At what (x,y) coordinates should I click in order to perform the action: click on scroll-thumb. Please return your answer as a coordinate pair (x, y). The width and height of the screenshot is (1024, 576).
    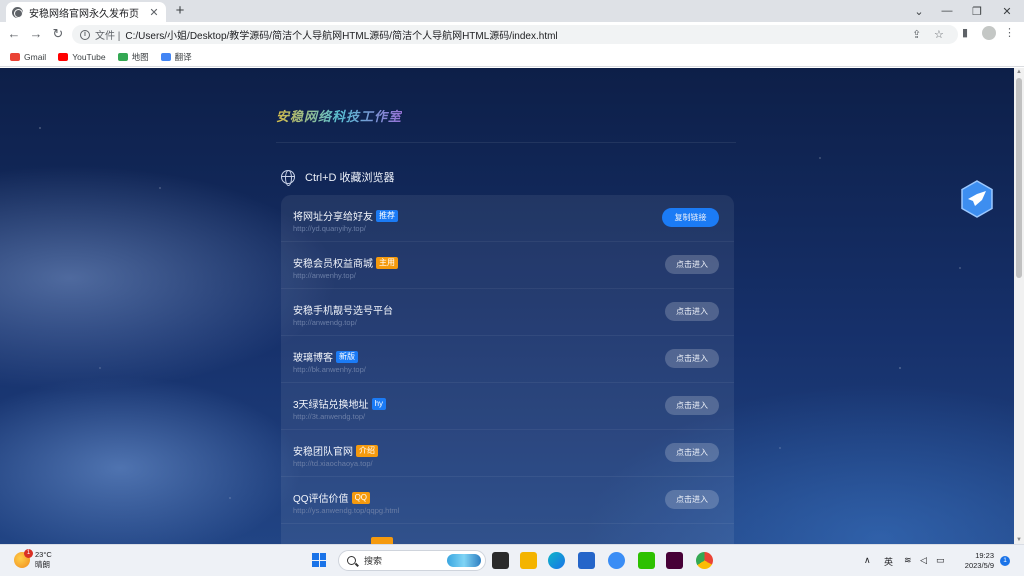
    Looking at the image, I should click on (1019, 178).